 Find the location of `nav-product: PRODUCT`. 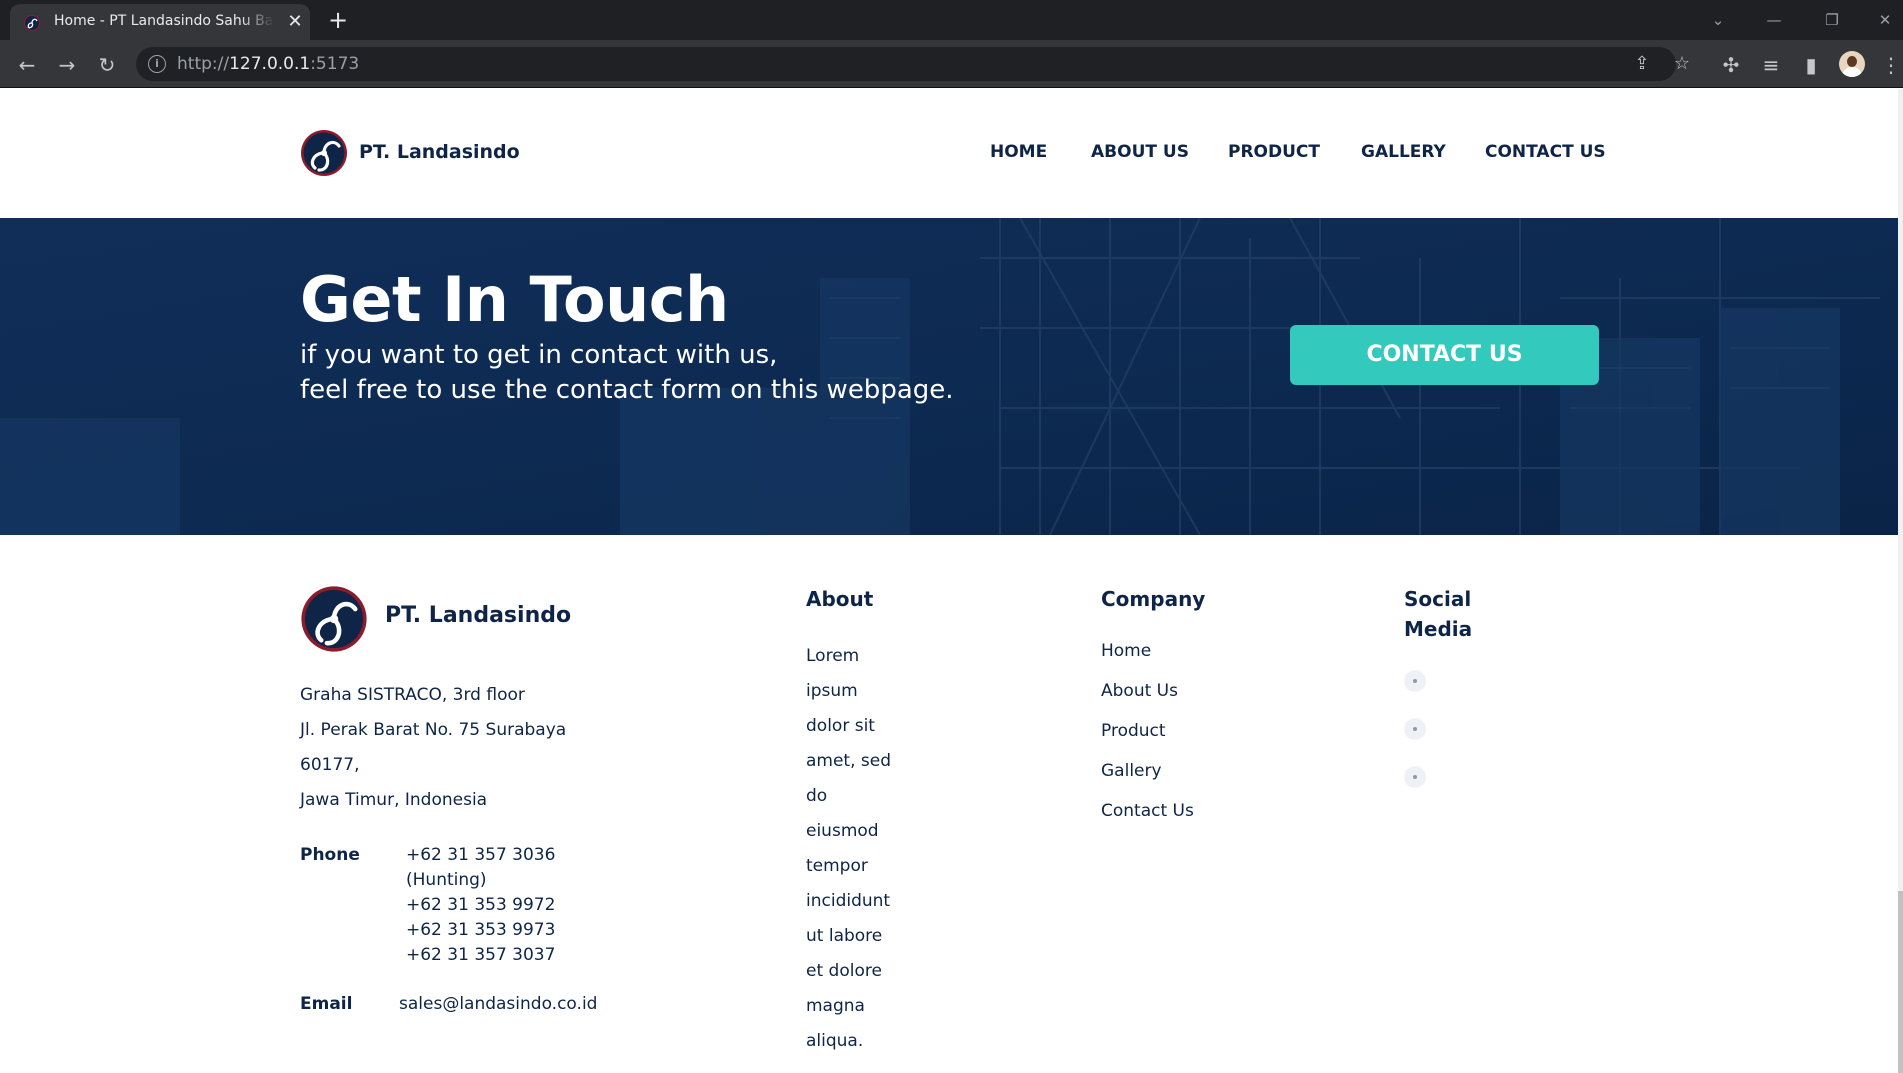

nav-product: PRODUCT is located at coordinates (1274, 152).